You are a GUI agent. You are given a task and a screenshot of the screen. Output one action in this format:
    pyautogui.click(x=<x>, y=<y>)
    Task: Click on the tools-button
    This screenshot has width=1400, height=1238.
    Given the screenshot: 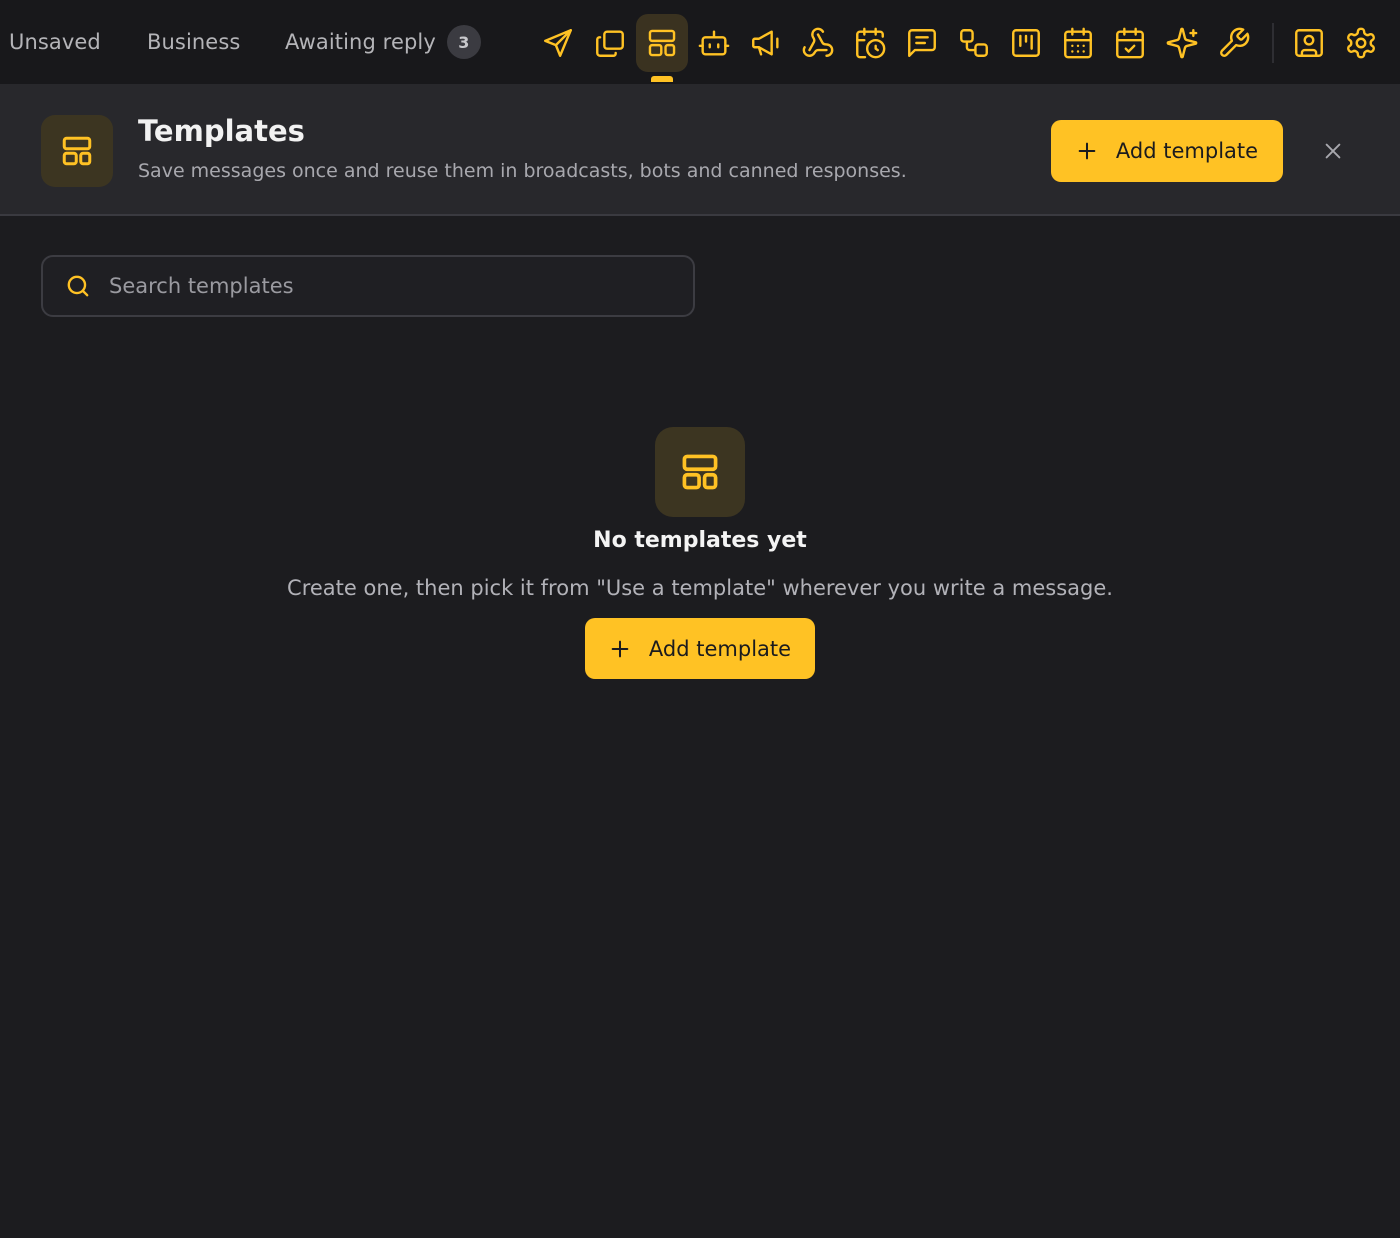 What is the action you would take?
    pyautogui.click(x=1234, y=43)
    